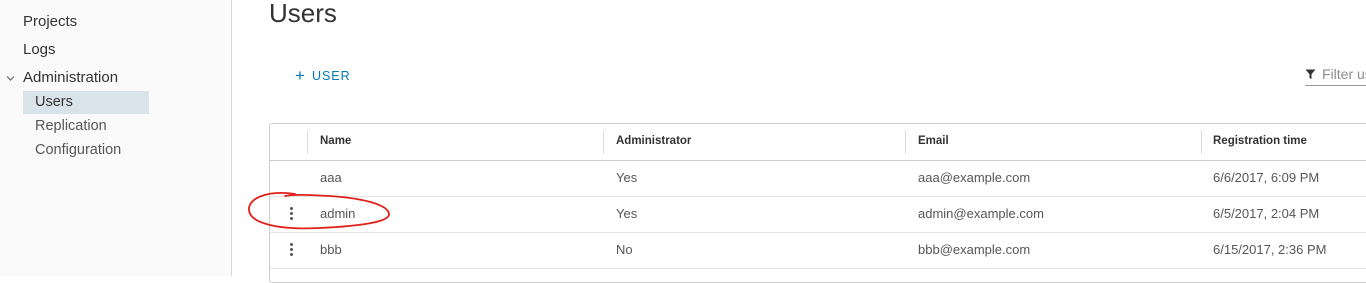  I want to click on cell-name: bbb, so click(331, 249).